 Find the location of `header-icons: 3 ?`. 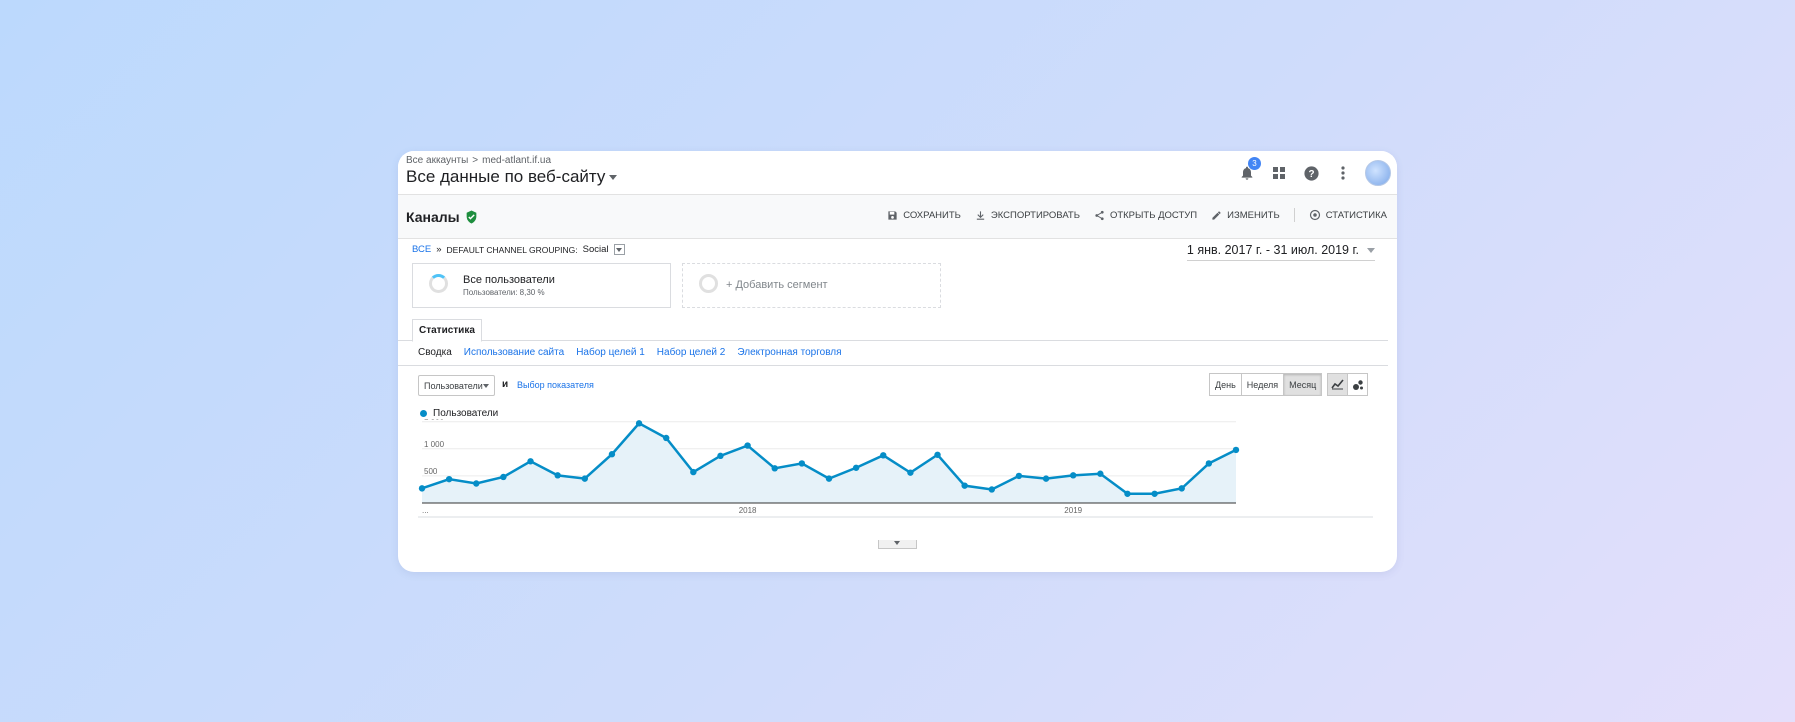

header-icons: 3 ? is located at coordinates (1314, 171).